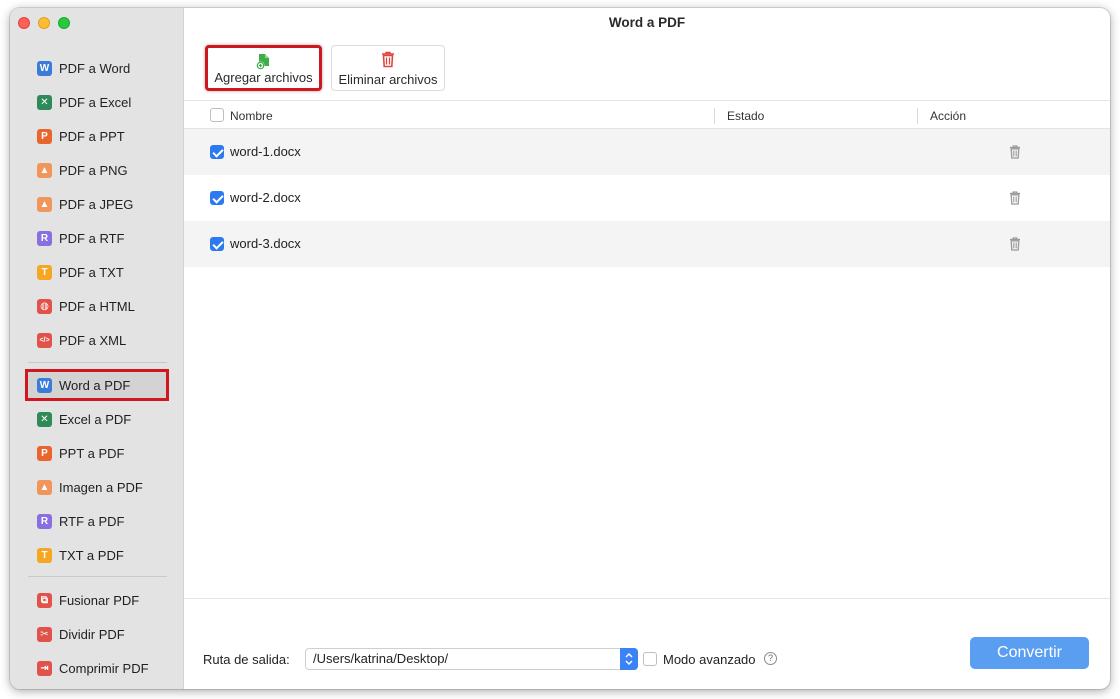 This screenshot has height=699, width=1120. Describe the element at coordinates (770, 658) in the screenshot. I see `help-icon: ?` at that location.